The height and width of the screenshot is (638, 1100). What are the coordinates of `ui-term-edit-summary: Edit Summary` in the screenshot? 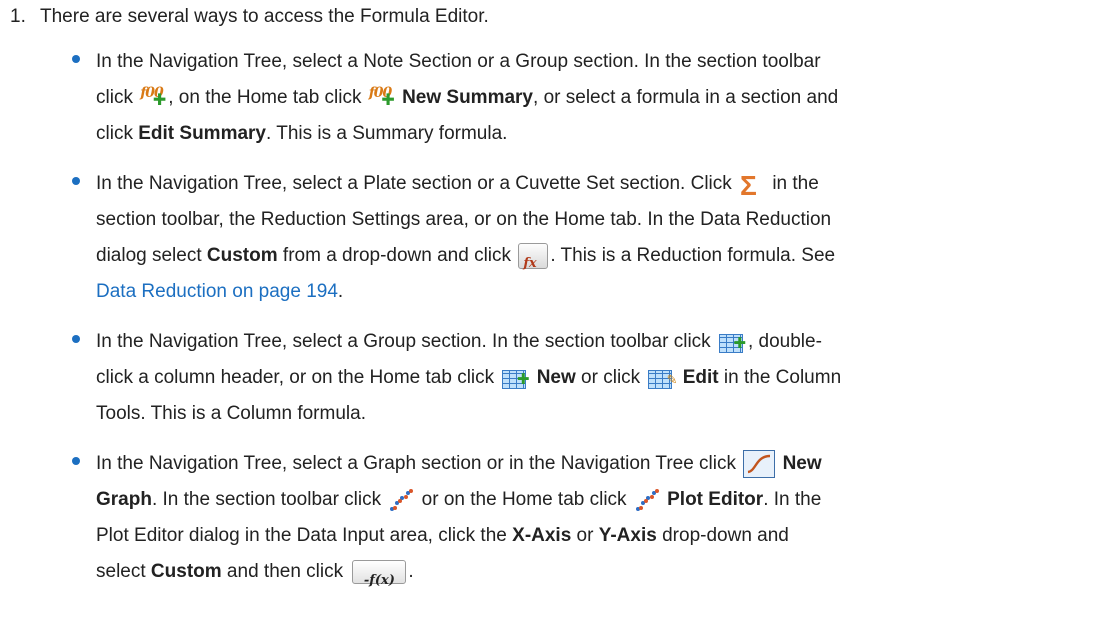 It's located at (202, 133).